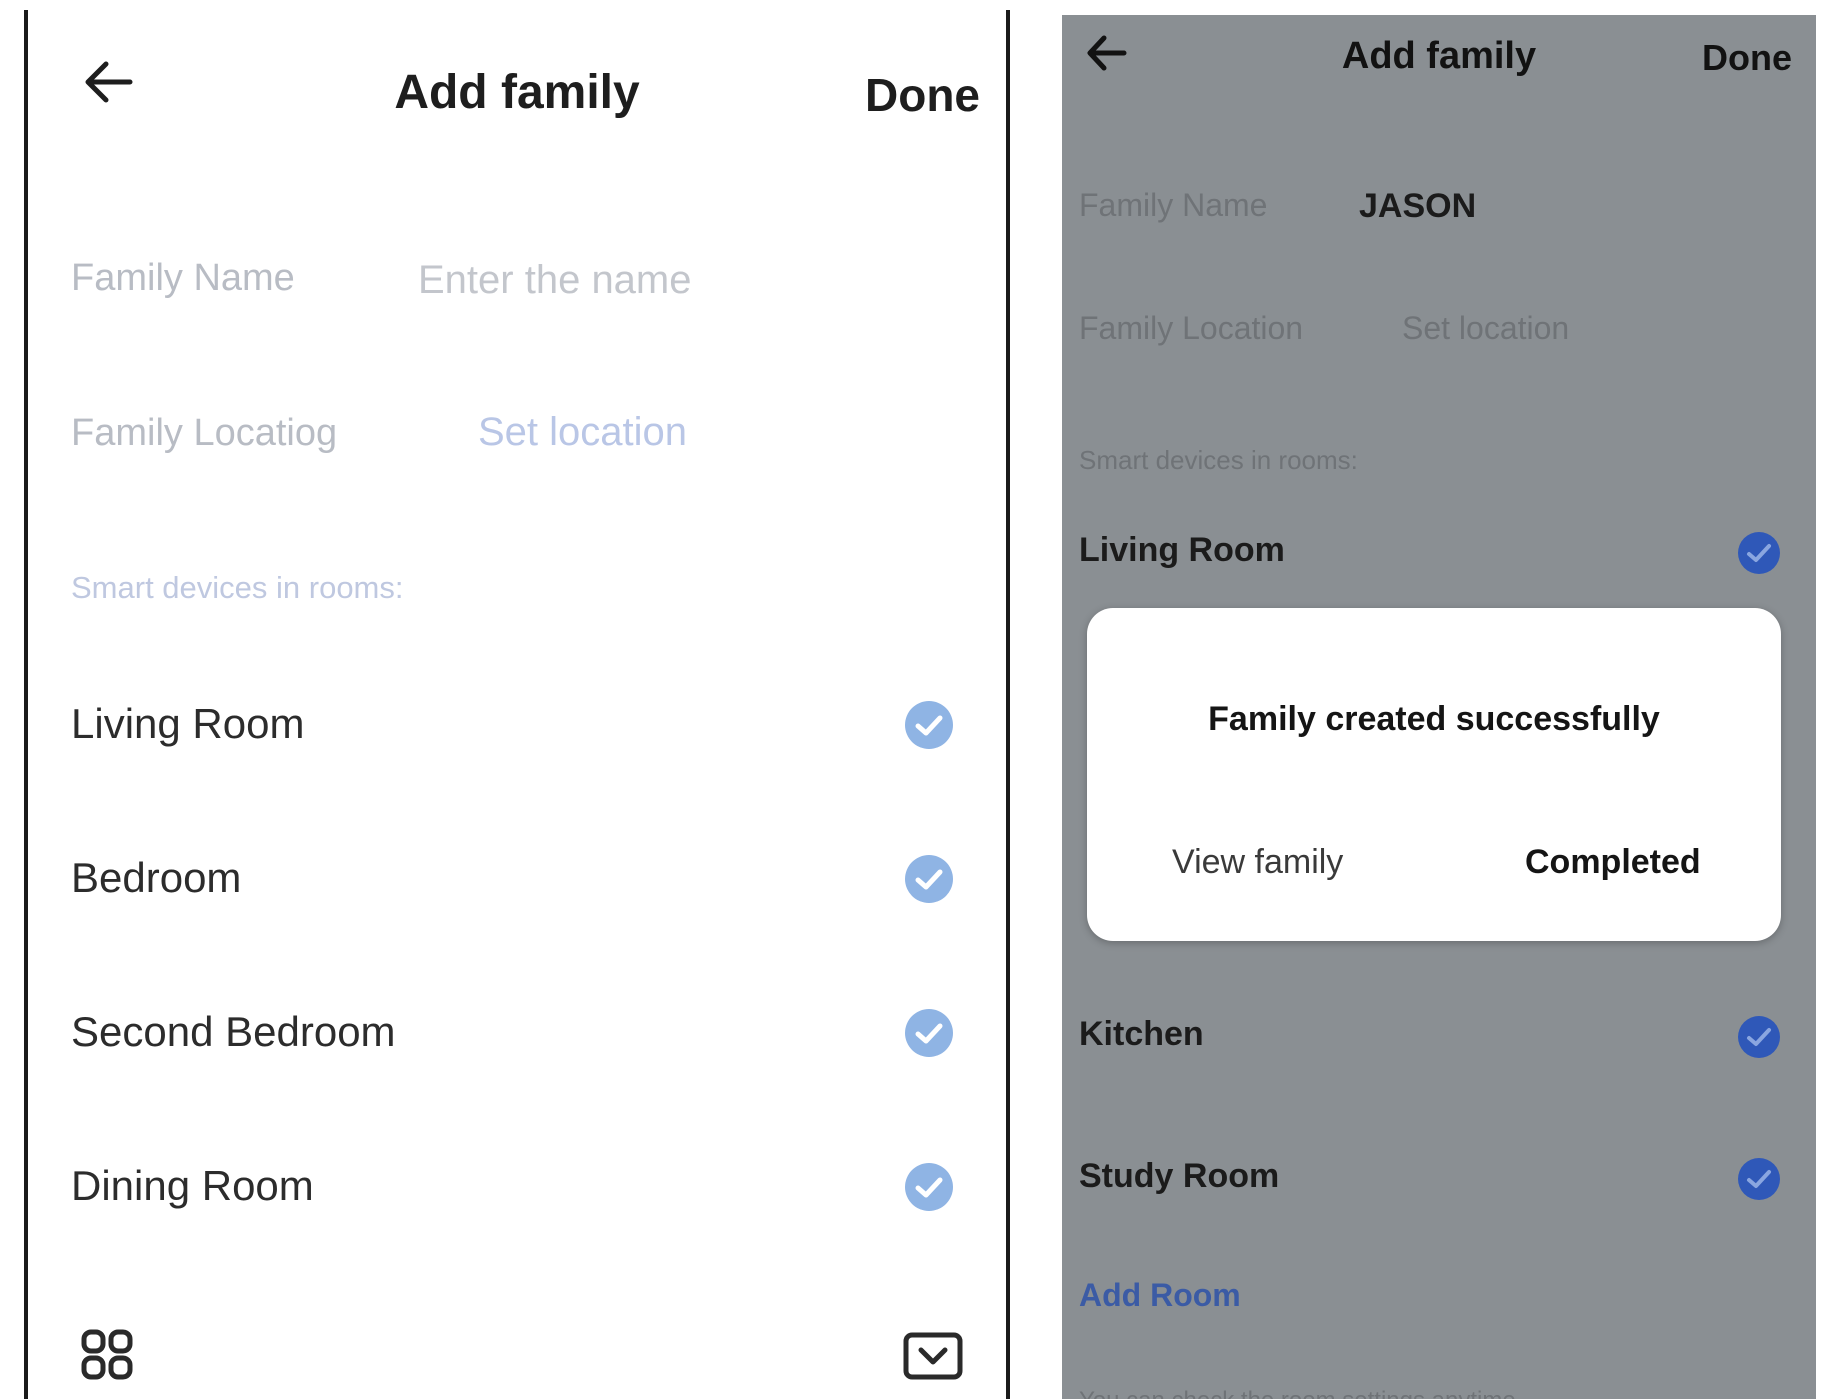 The width and height of the screenshot is (1831, 1399). Describe the element at coordinates (1434, 719) in the screenshot. I see `dialog-message: Family created successfully` at that location.